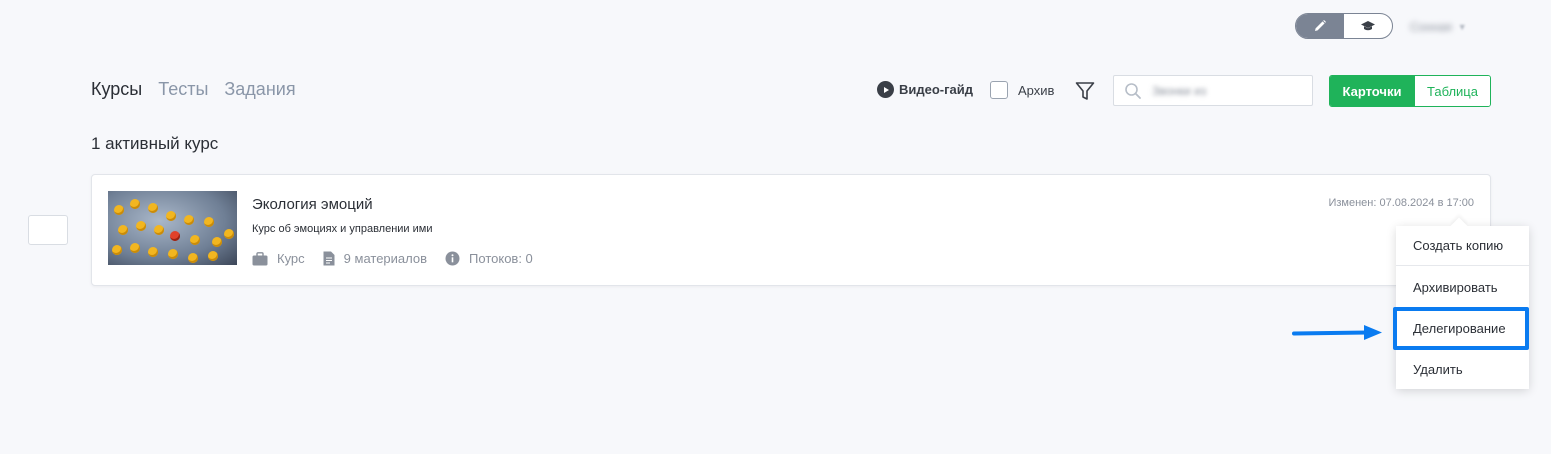 The width and height of the screenshot is (1551, 454). I want to click on archive-checkbox, so click(999, 90).